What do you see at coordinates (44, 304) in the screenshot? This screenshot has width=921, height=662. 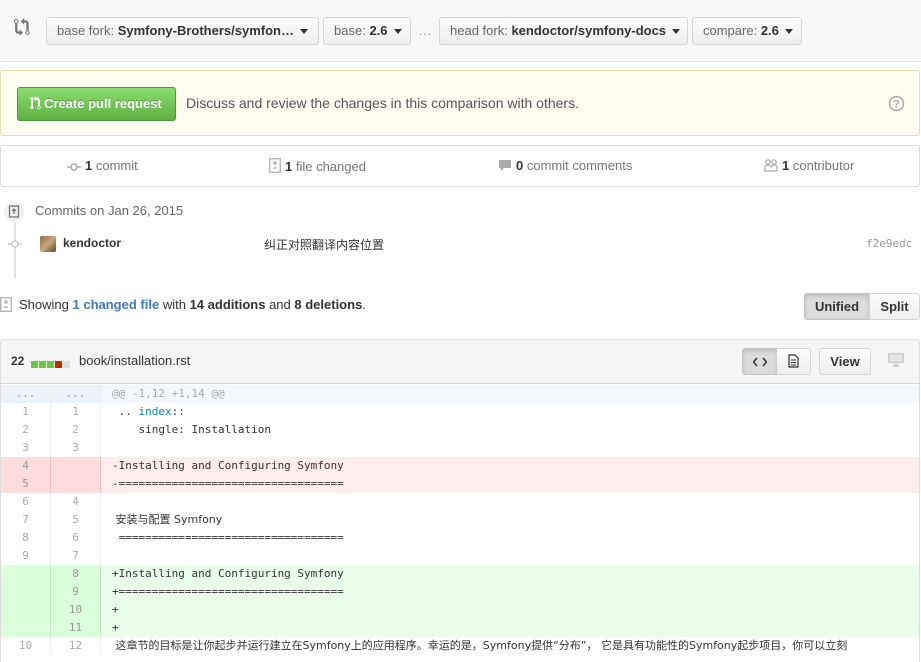 I see `showing-label: Showing` at bounding box center [44, 304].